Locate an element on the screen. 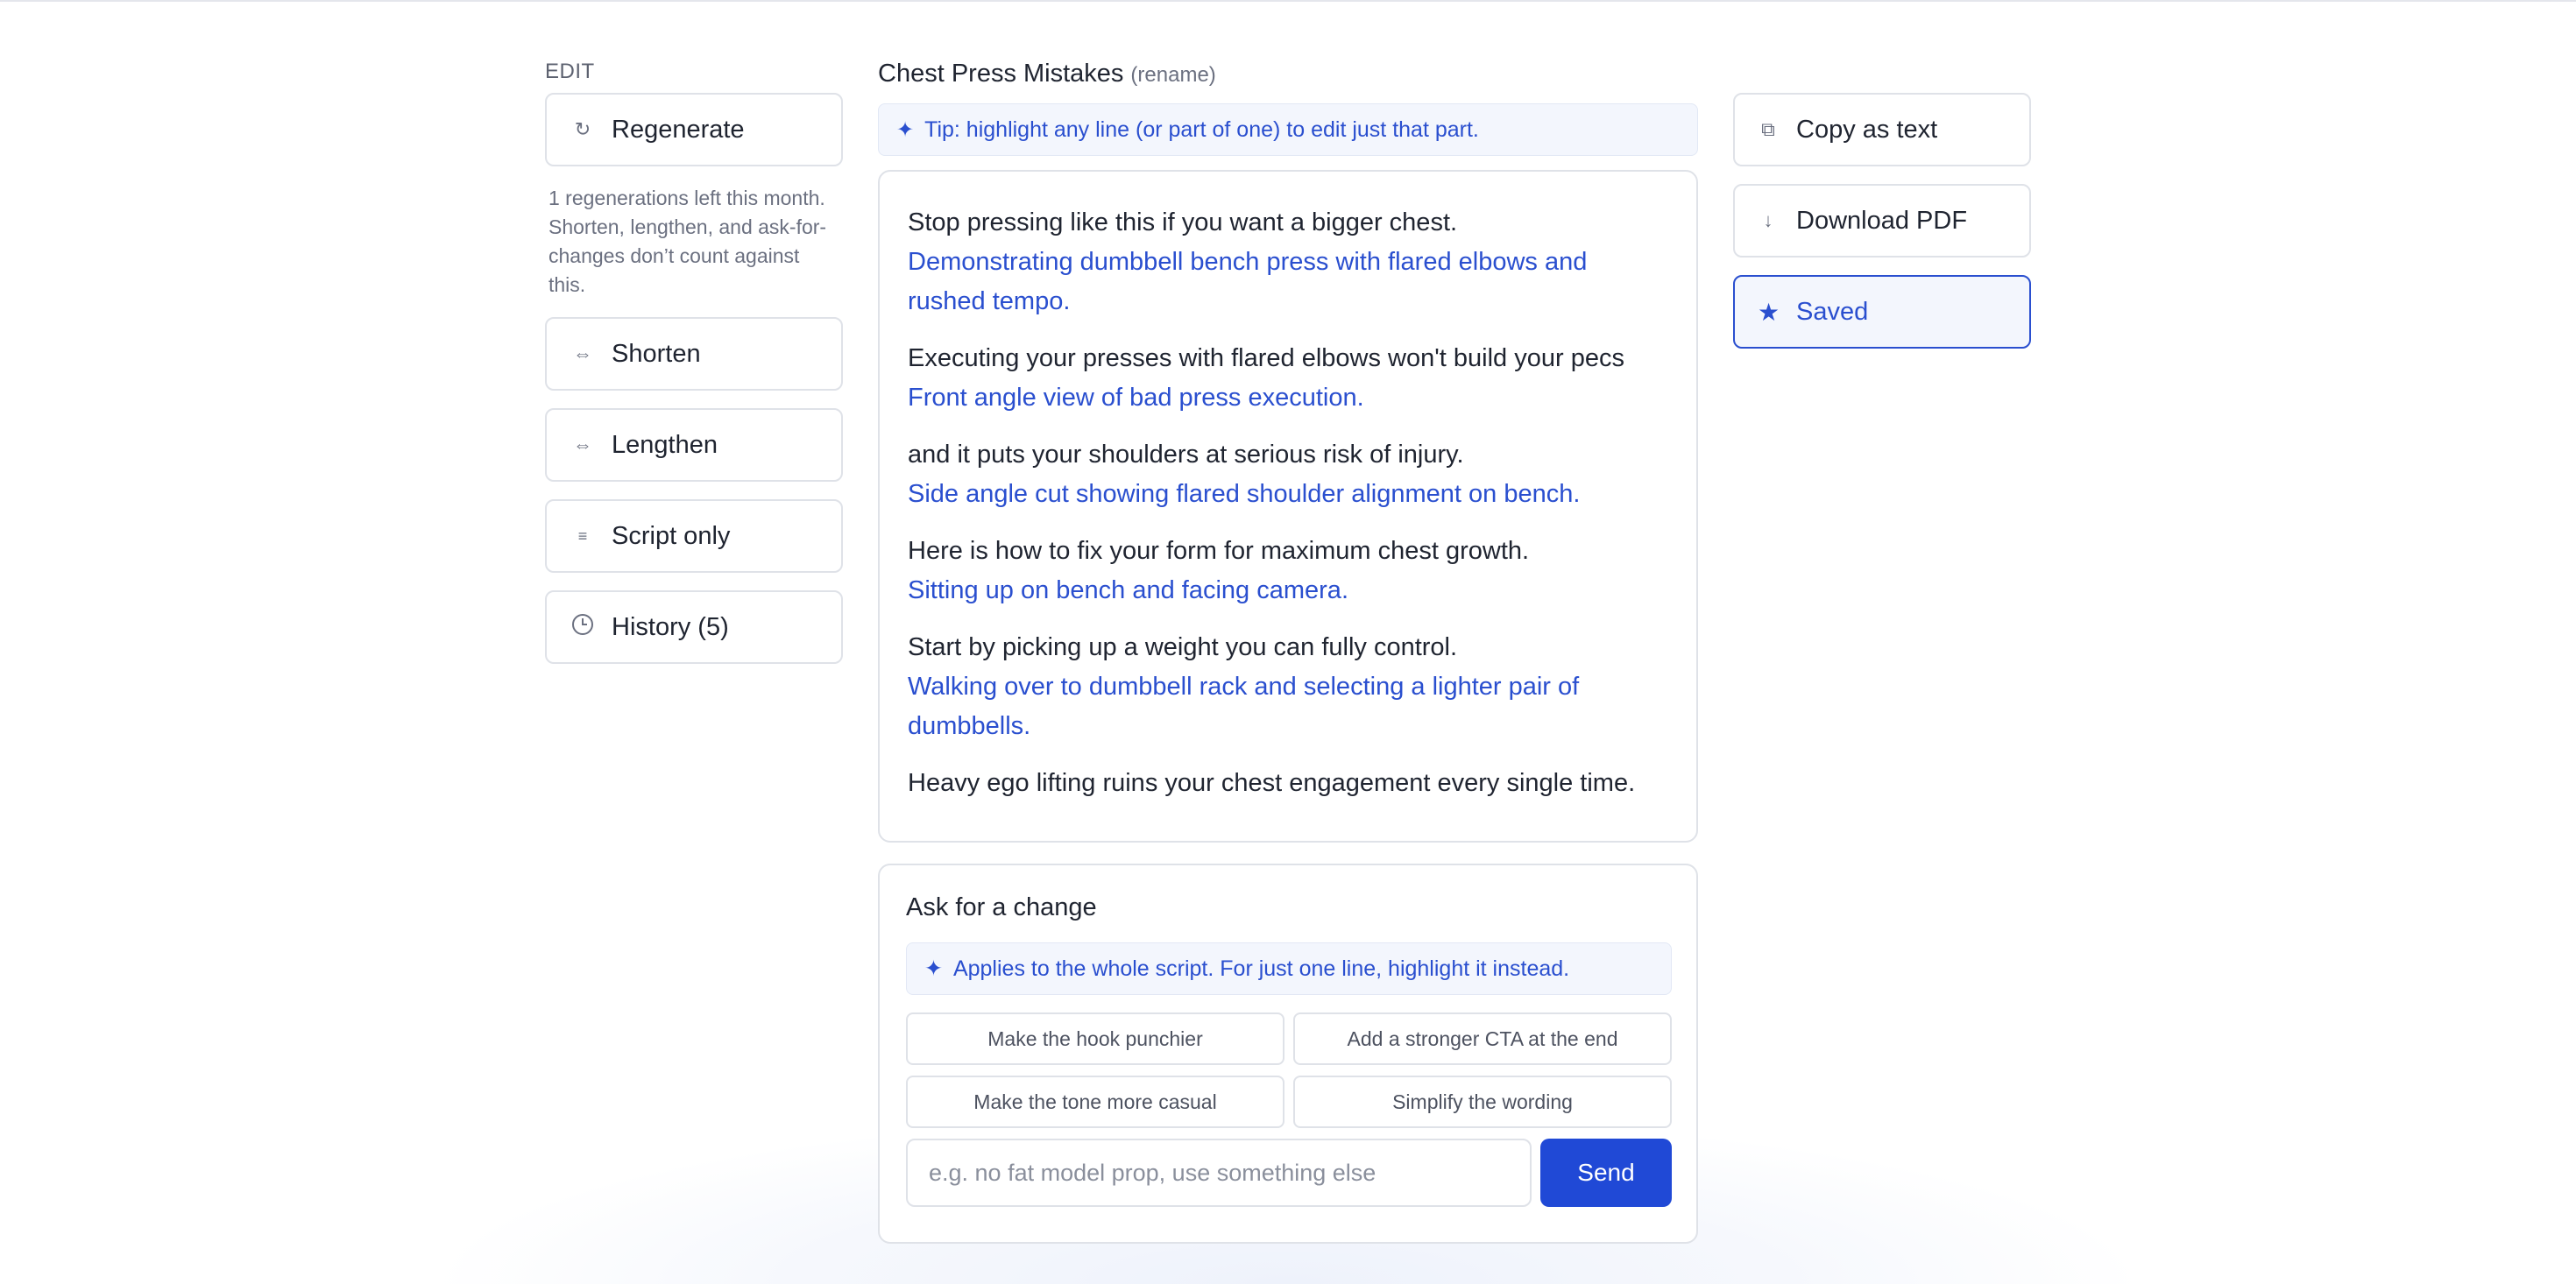 The width and height of the screenshot is (2576, 1284). history-button: History (5) is located at coordinates (694, 627).